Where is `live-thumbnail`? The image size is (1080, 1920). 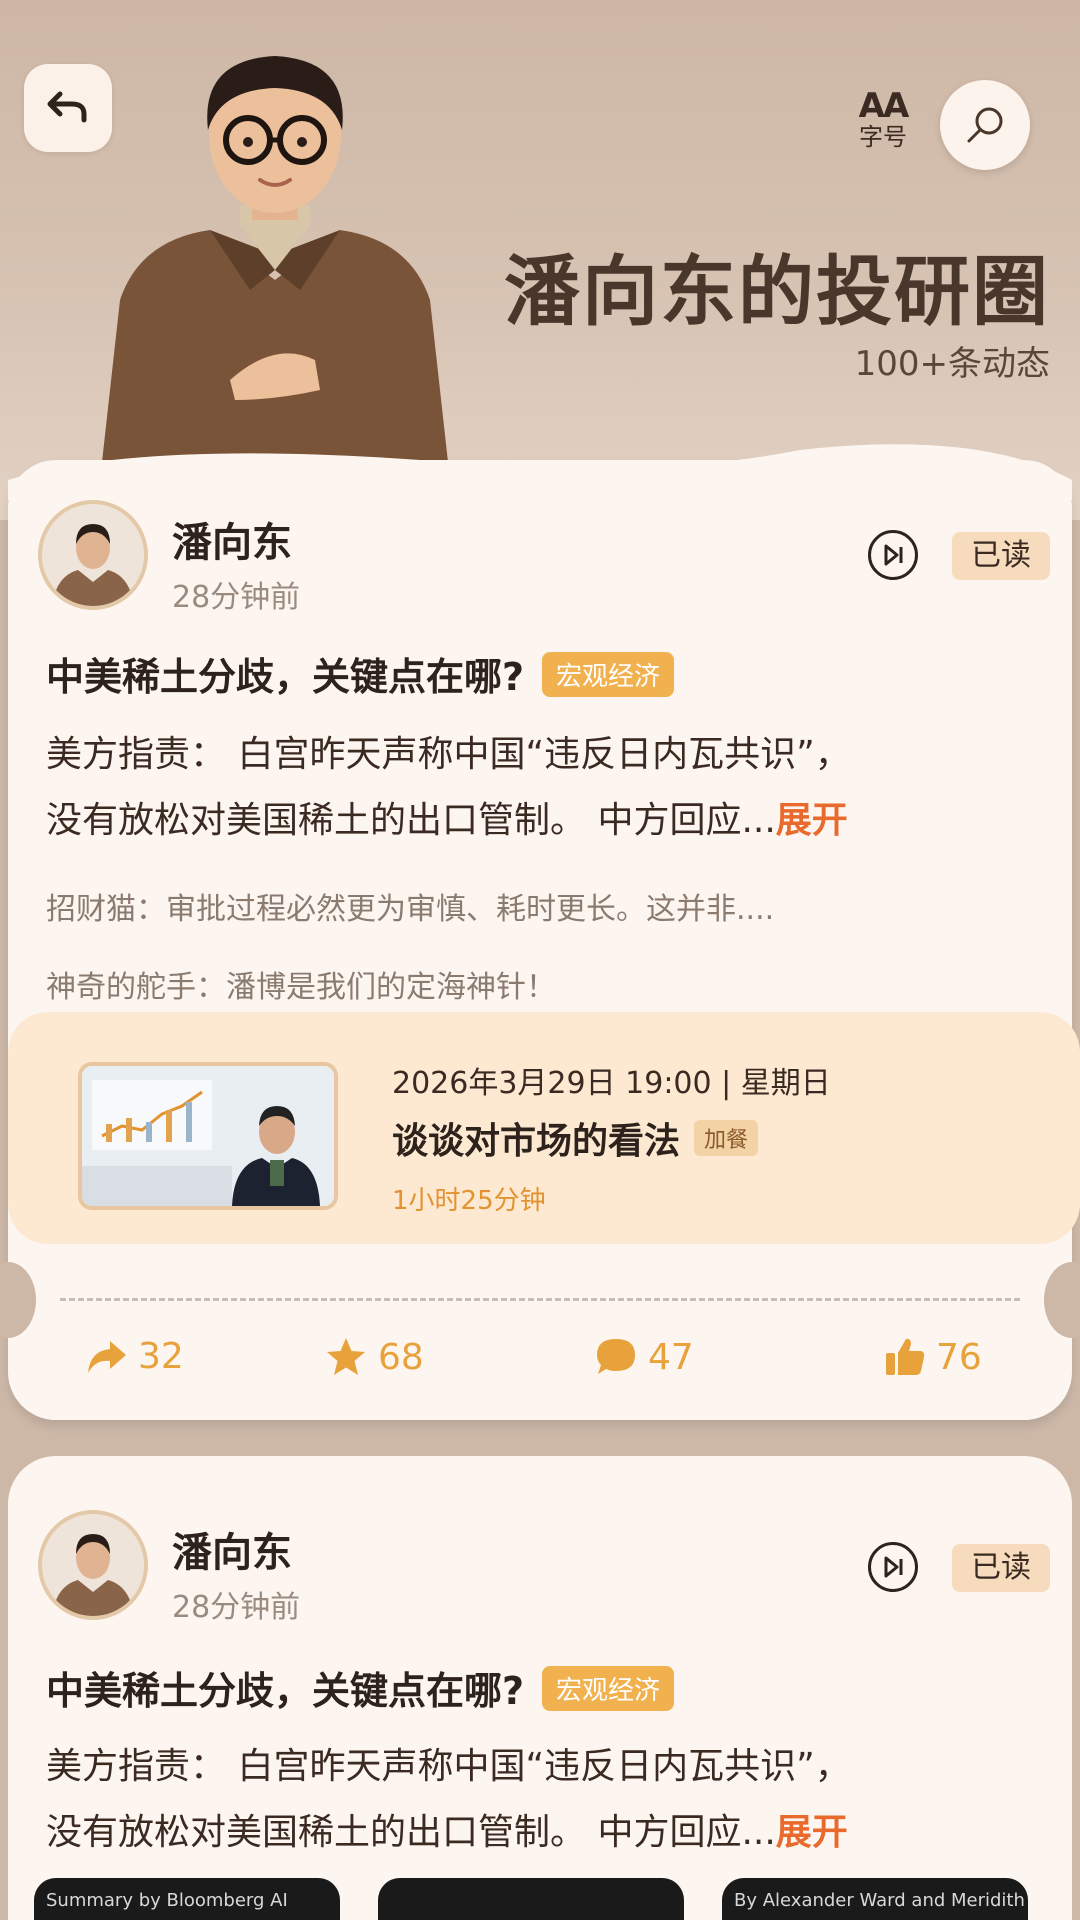
live-thumbnail is located at coordinates (208, 1136).